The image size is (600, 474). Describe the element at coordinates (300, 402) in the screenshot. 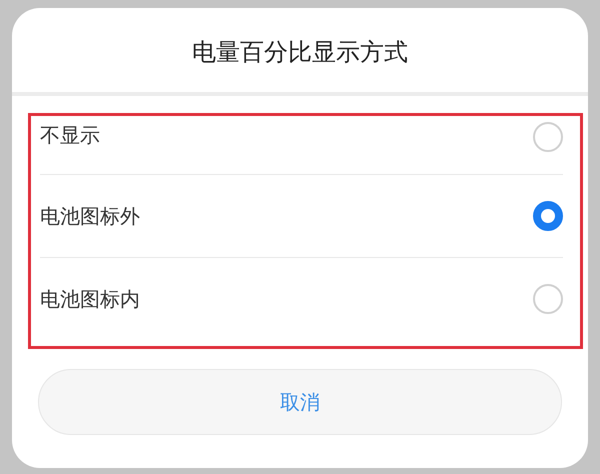

I see `cancel-button: 取消` at that location.